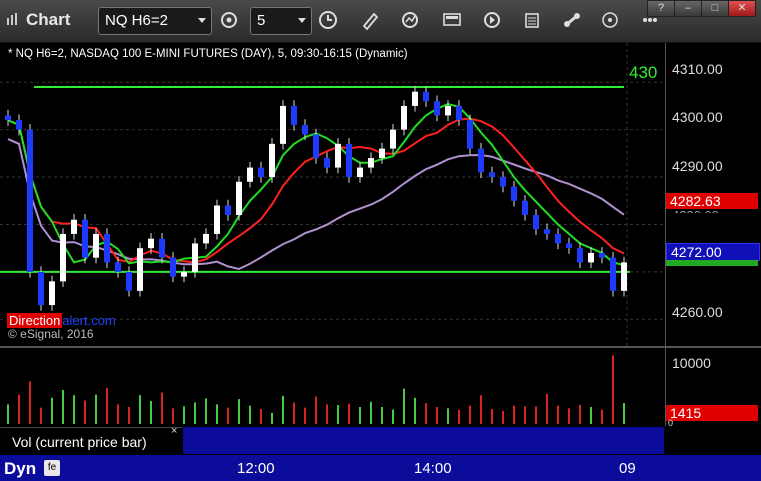  What do you see at coordinates (174, 431) in the screenshot?
I see `close-study-icon: ×` at bounding box center [174, 431].